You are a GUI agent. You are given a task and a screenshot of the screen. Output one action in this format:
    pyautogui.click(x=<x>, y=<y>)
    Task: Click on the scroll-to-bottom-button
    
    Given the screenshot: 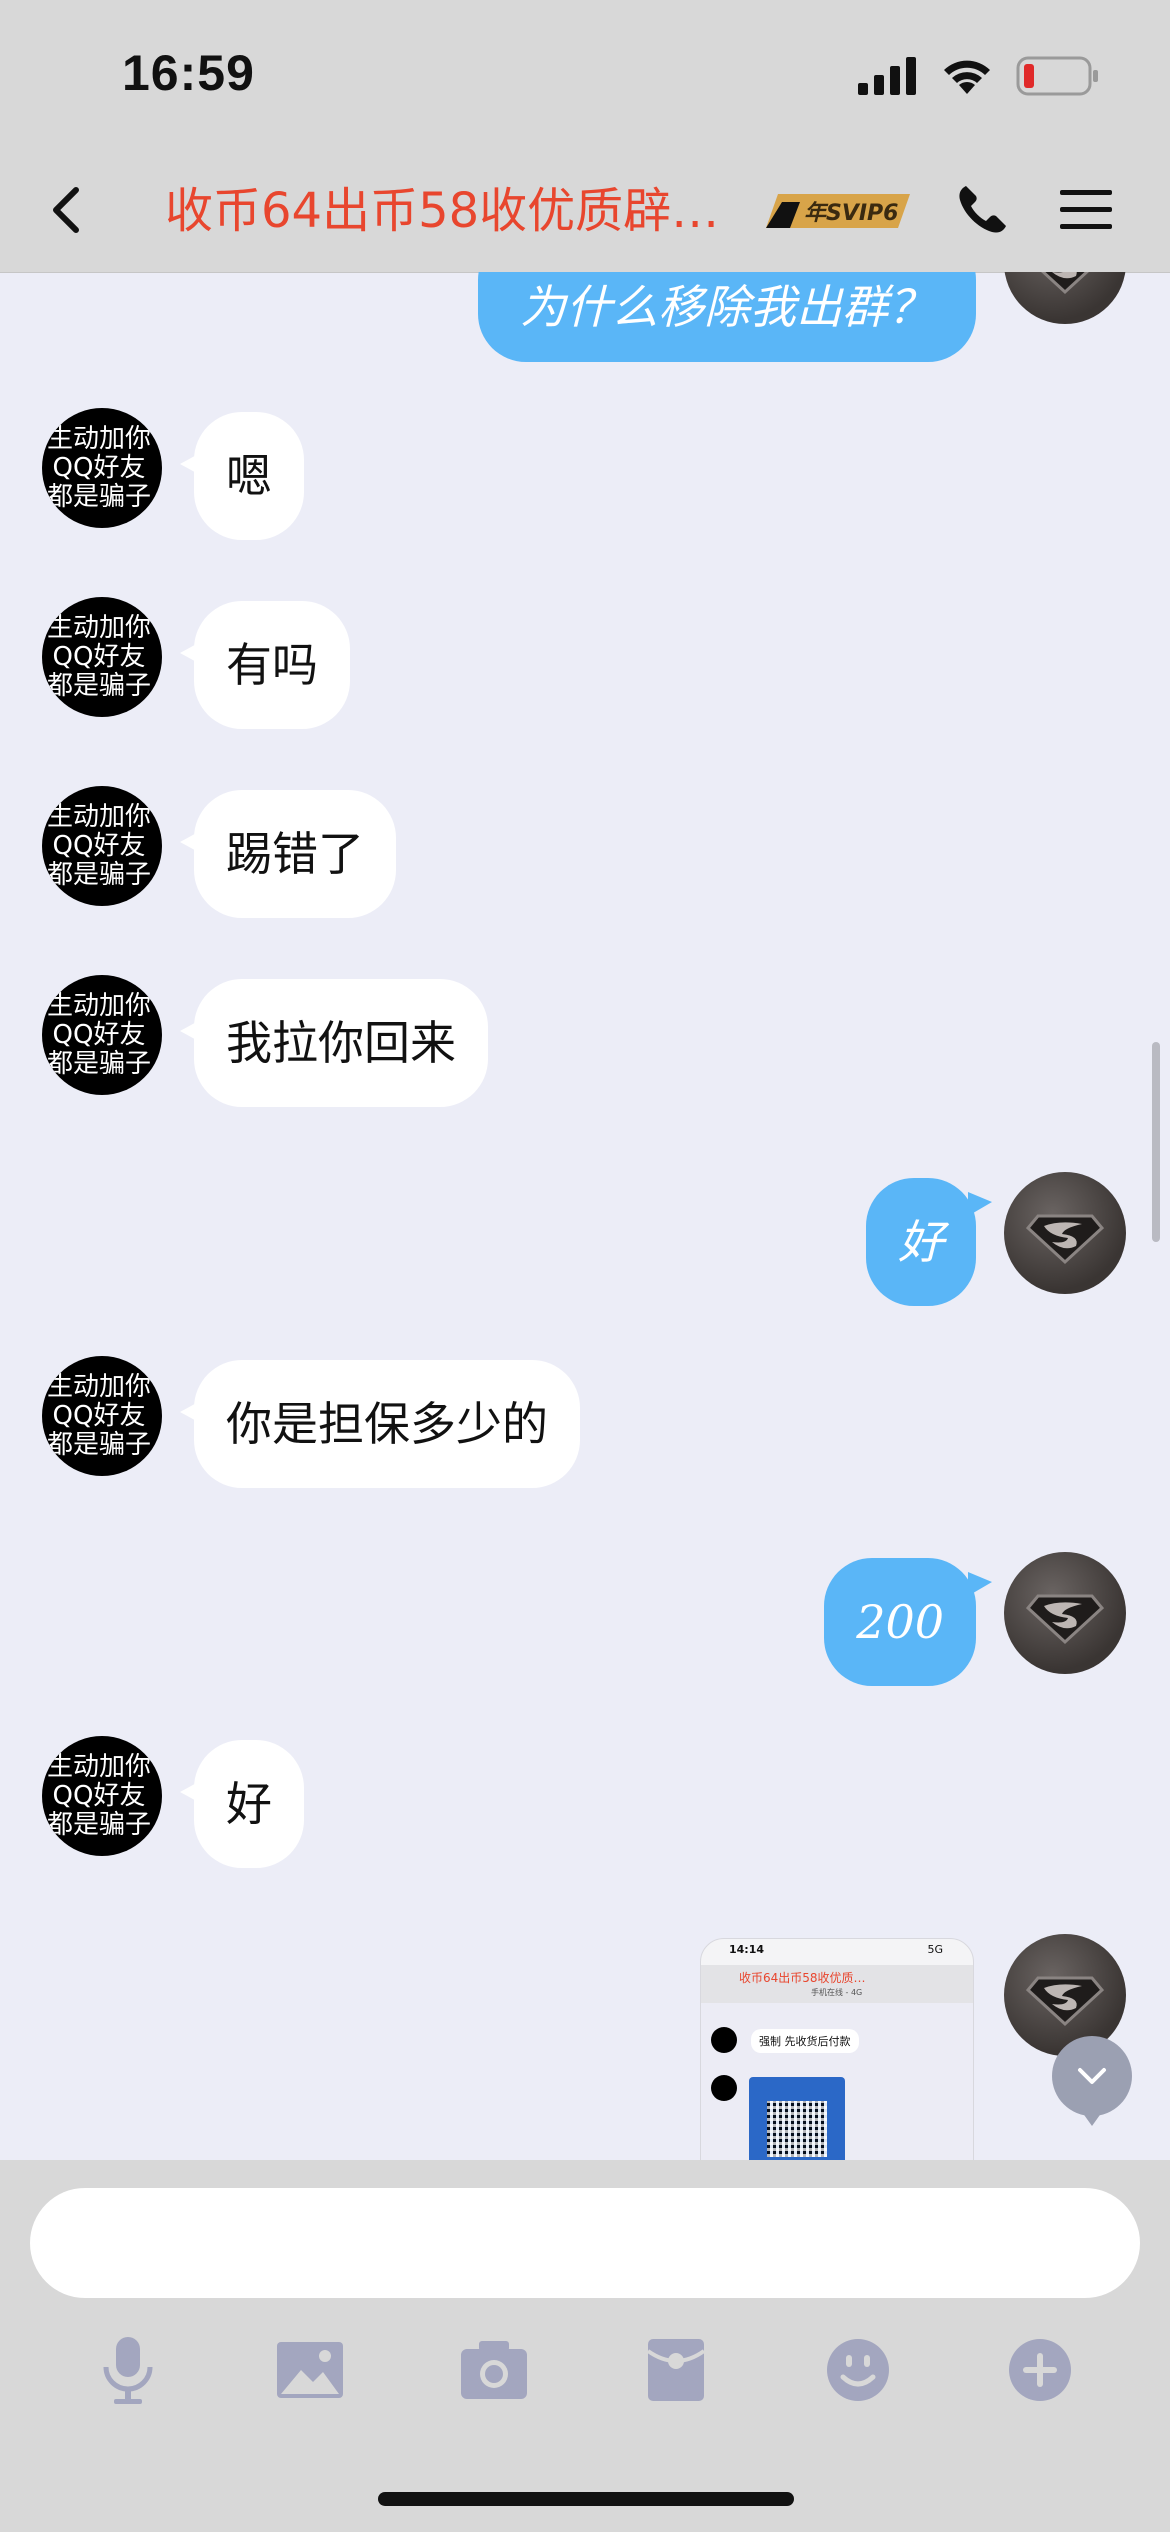 What is the action you would take?
    pyautogui.click(x=1092, y=2081)
    